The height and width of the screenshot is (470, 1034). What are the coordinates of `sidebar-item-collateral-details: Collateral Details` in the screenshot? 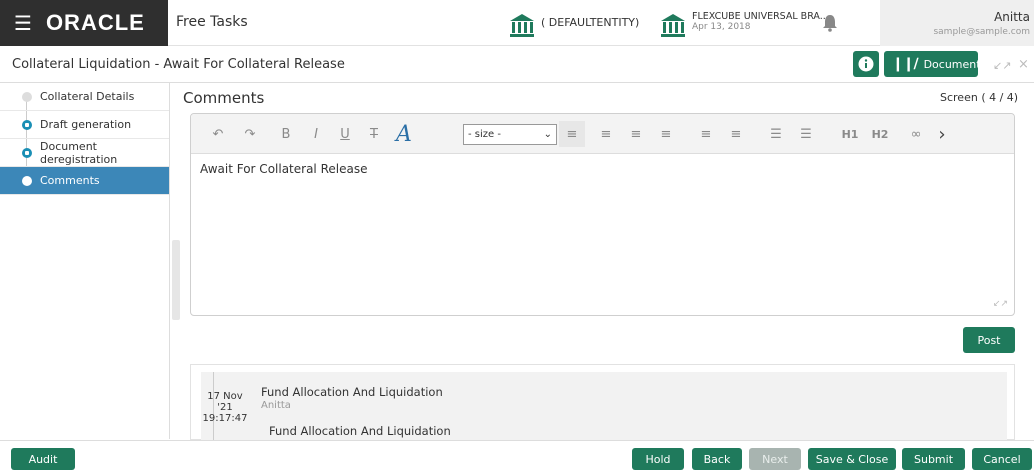 It's located at (84, 97).